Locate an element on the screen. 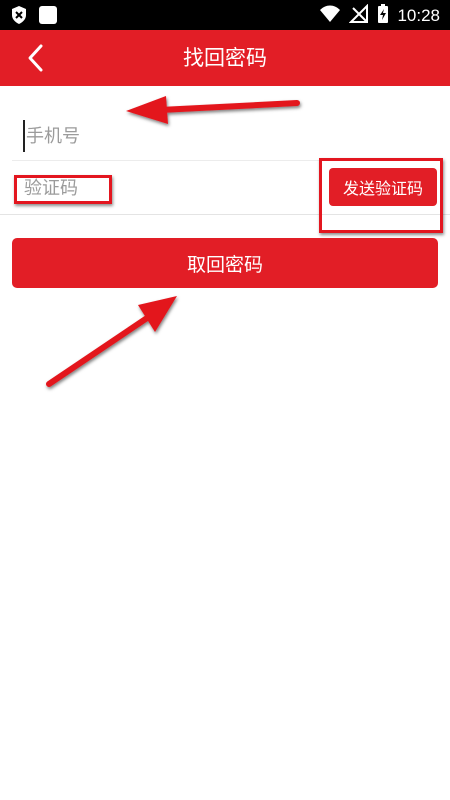  retrieve-password-button: 取回密码 is located at coordinates (225, 263).